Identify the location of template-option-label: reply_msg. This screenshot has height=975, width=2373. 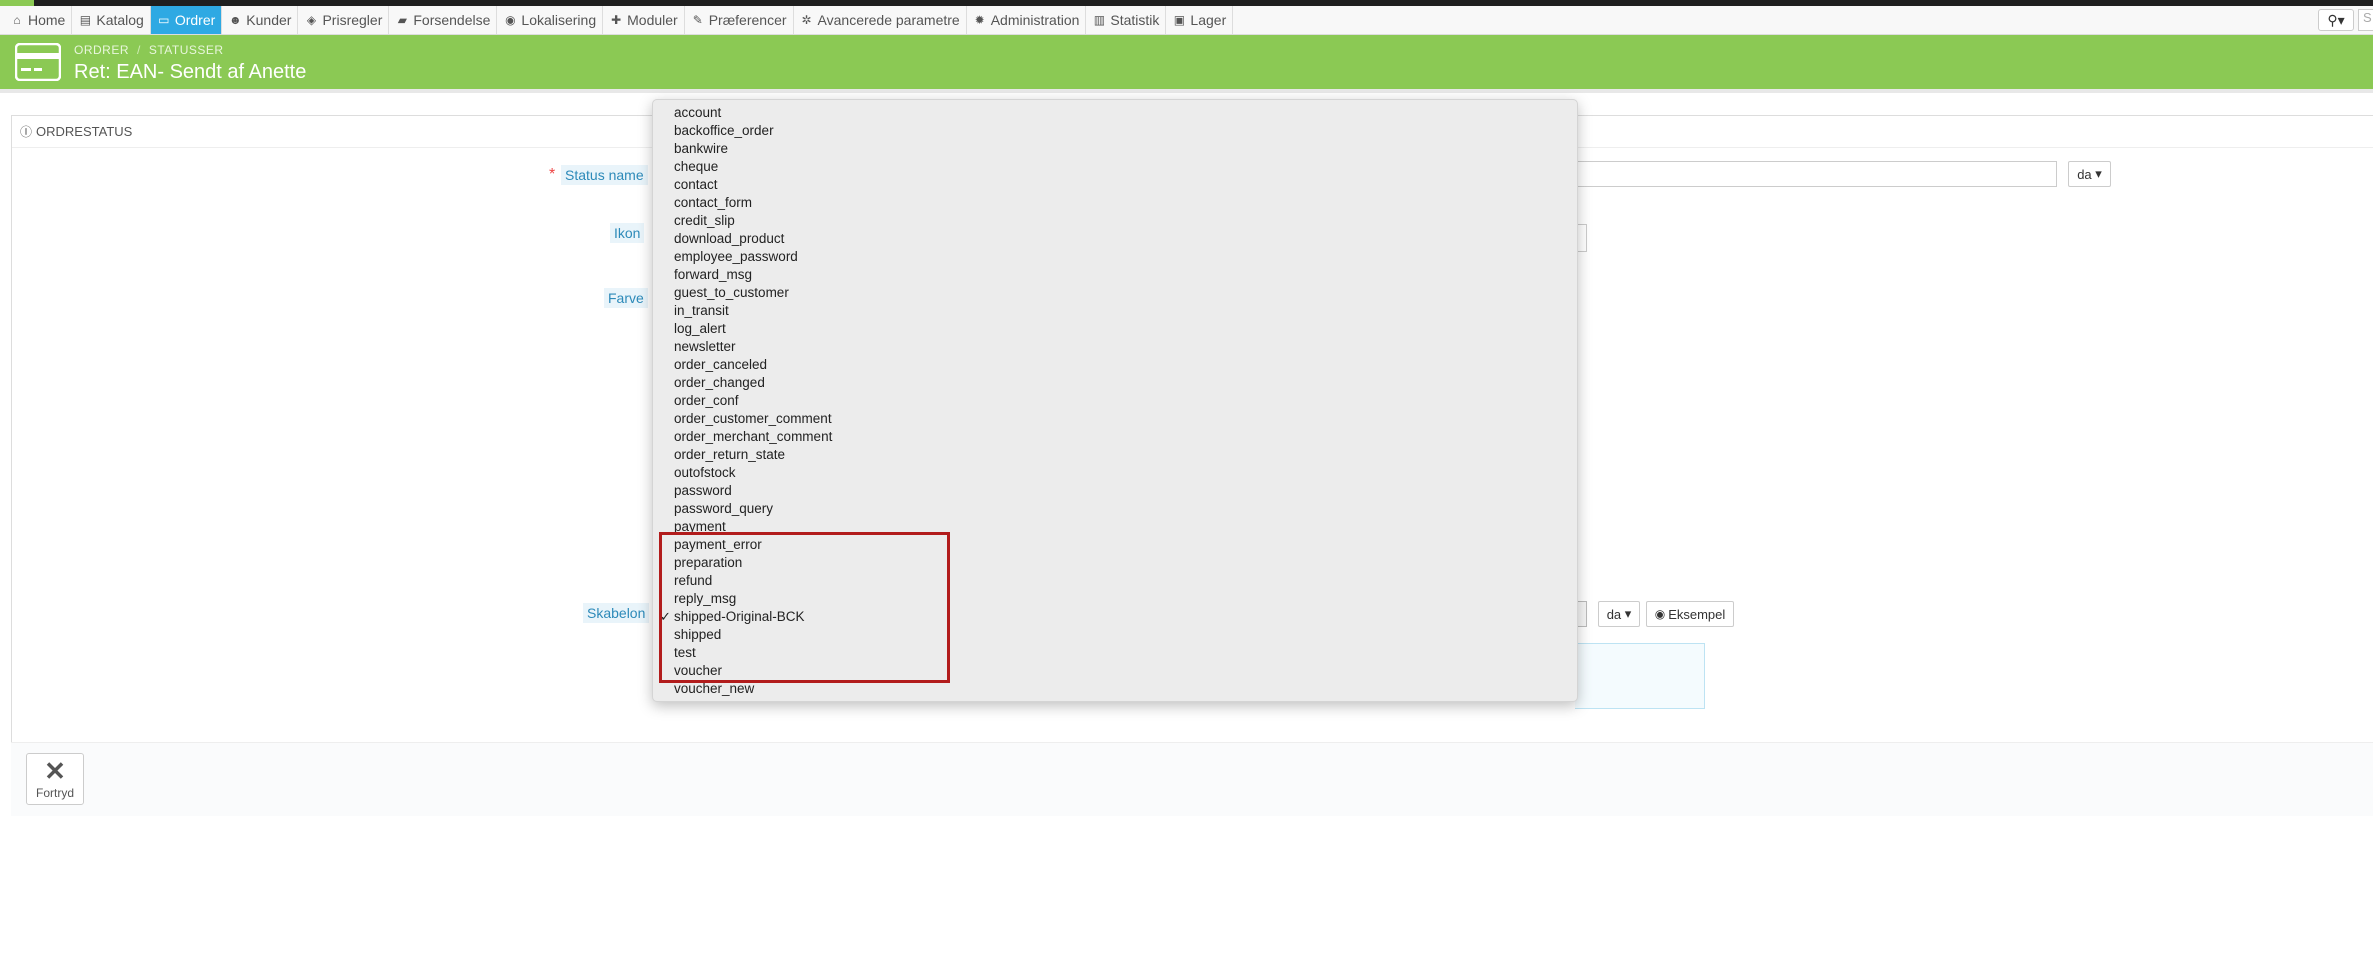
(705, 598).